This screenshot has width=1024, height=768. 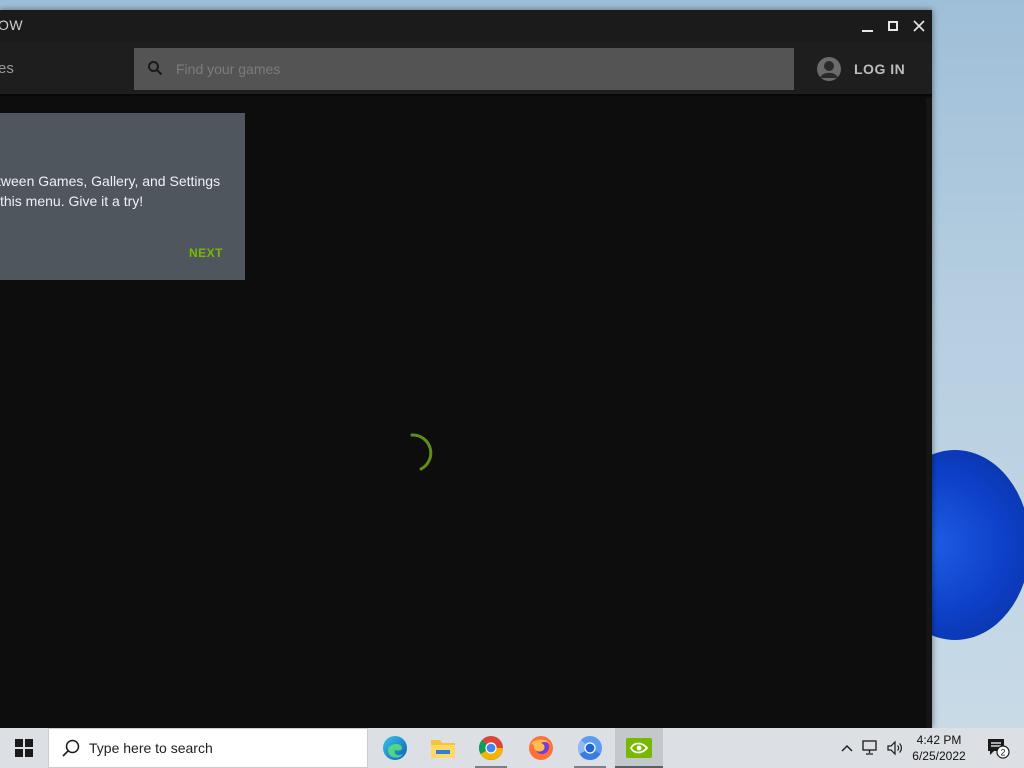 What do you see at coordinates (7, 68) in the screenshot?
I see `nav-games-tab: es` at bounding box center [7, 68].